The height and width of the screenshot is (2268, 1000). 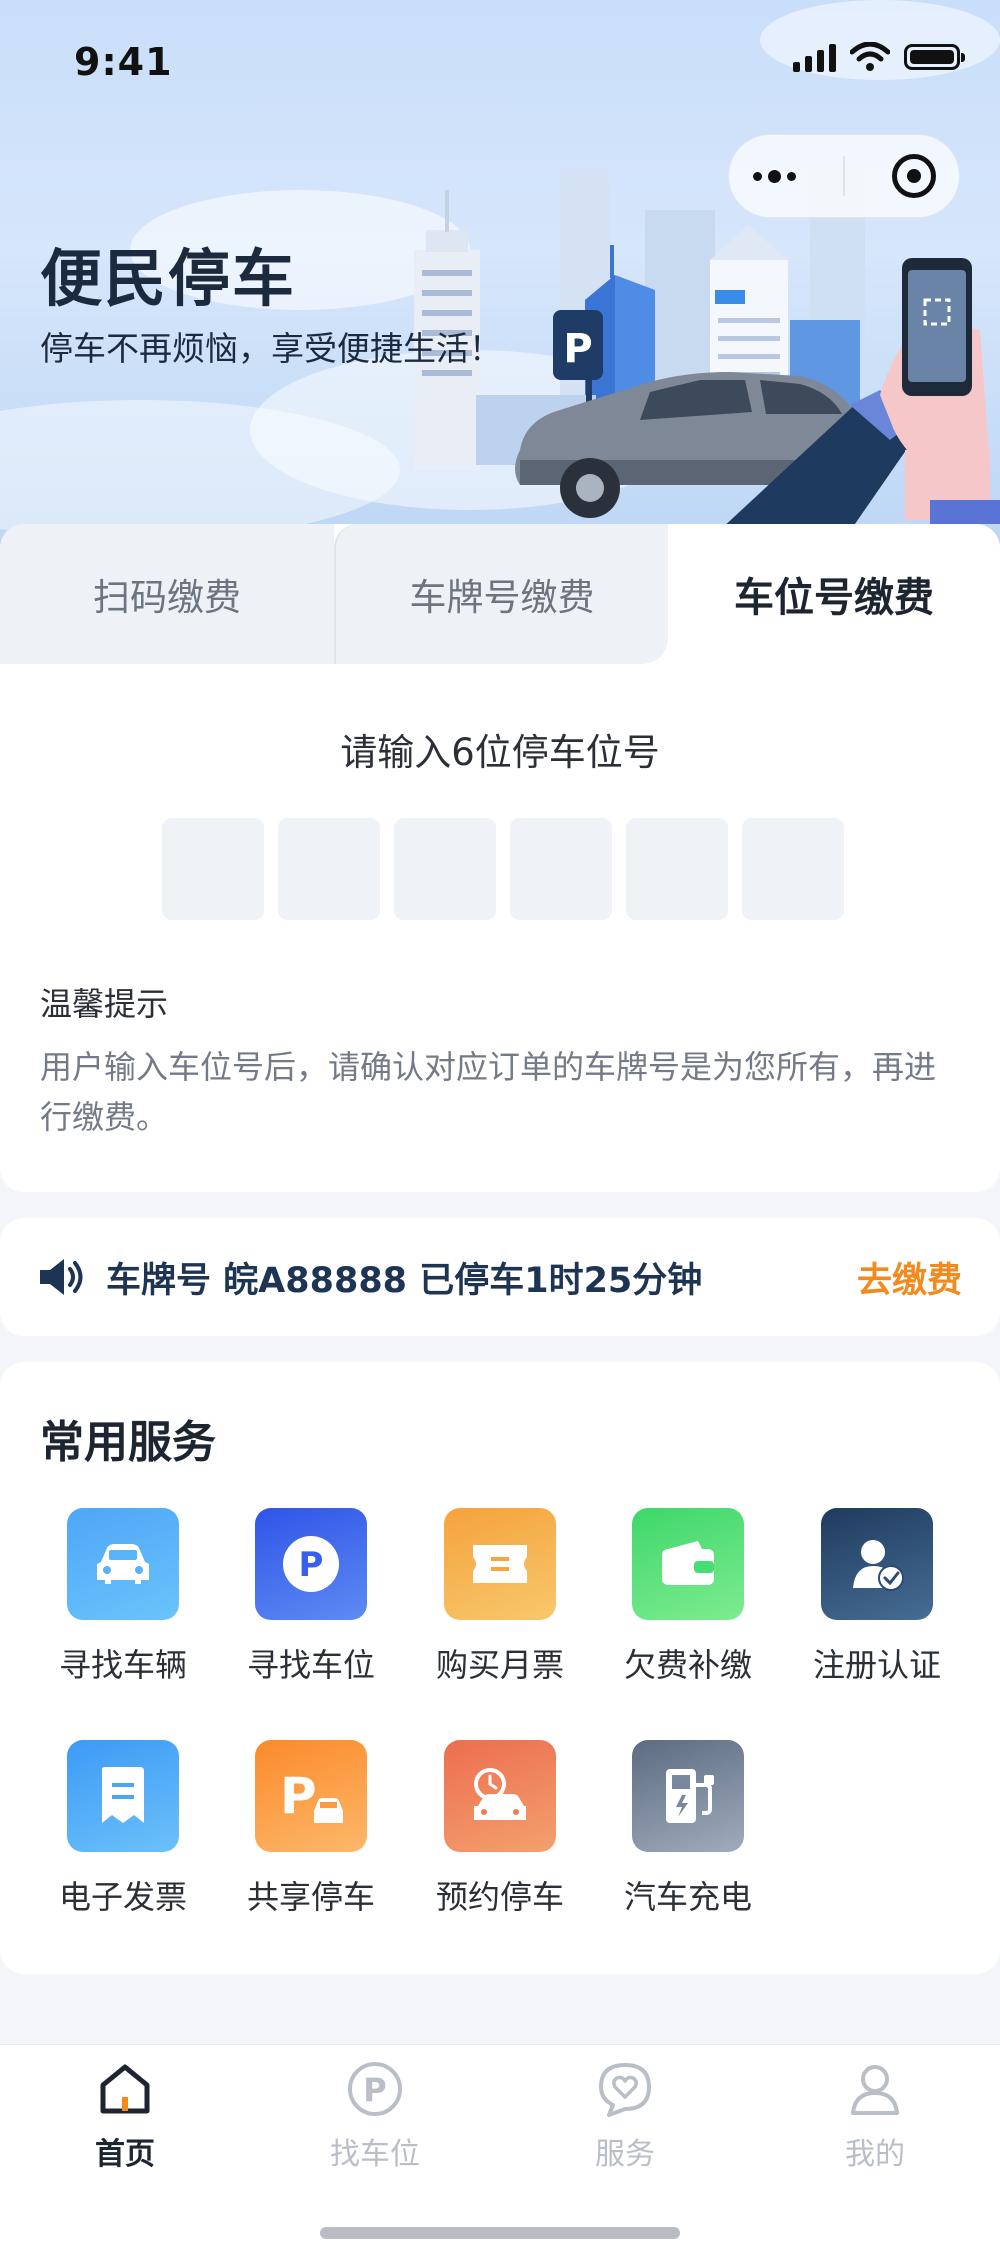 What do you see at coordinates (814, 57) in the screenshot?
I see `signal-icon` at bounding box center [814, 57].